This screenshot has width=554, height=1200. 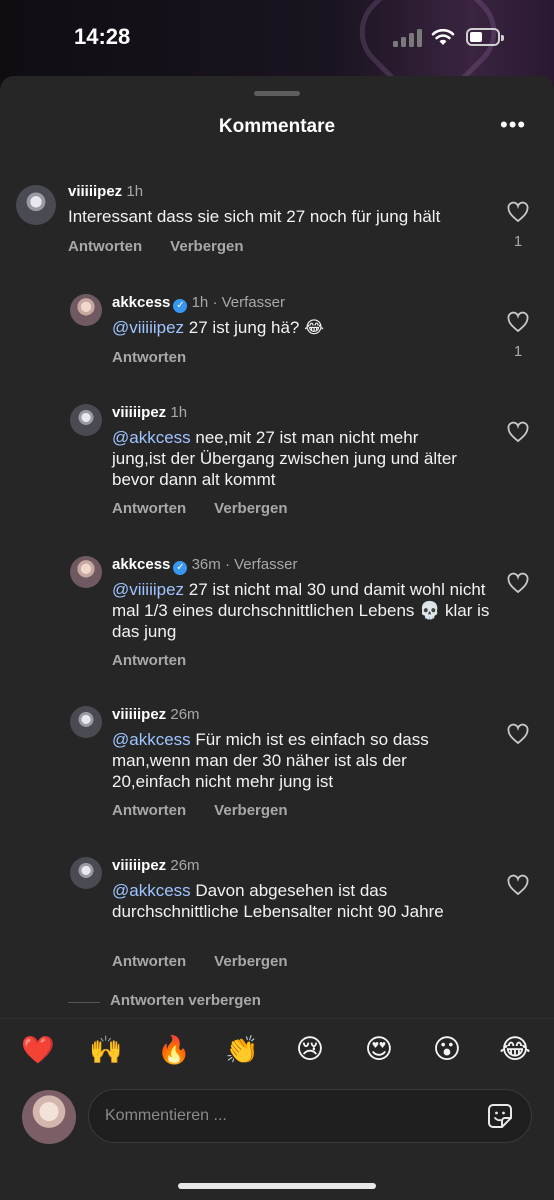 I want to click on hide-replies-button: Antworten verbergen, so click(x=164, y=1000).